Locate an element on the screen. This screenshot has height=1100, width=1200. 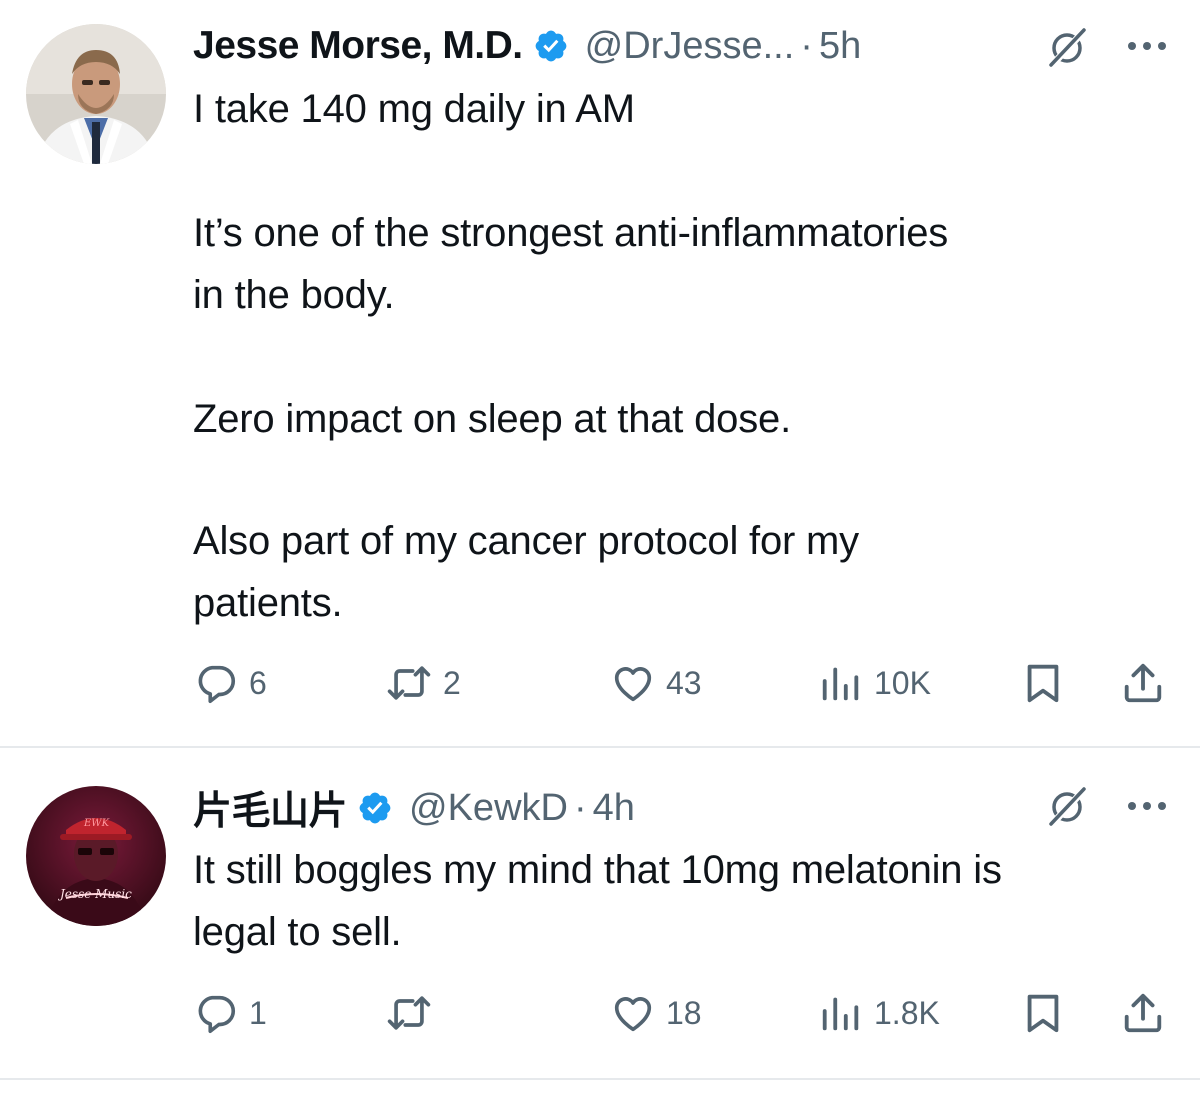
views-count: 10K is located at coordinates (902, 682).